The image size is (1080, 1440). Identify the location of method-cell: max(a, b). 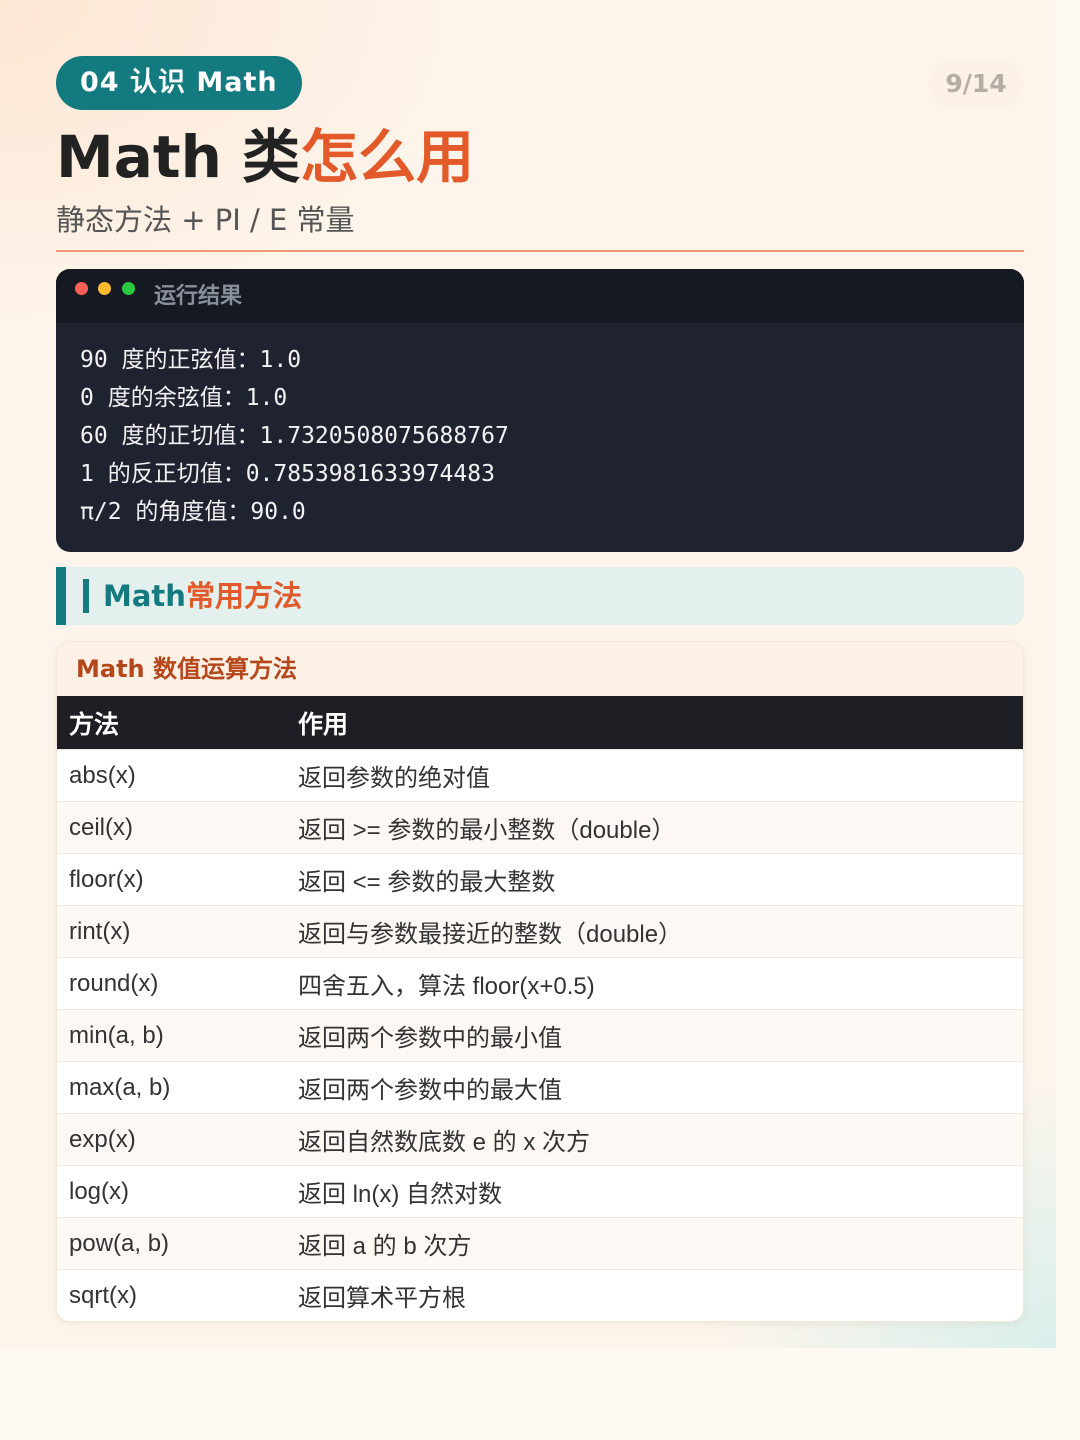
(171, 1087).